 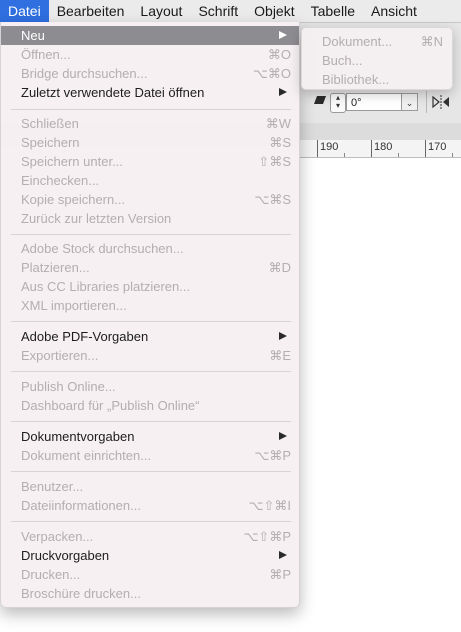 What do you see at coordinates (377, 41) in the screenshot?
I see `submenu-item-dokument: Dokument... ⌘N` at bounding box center [377, 41].